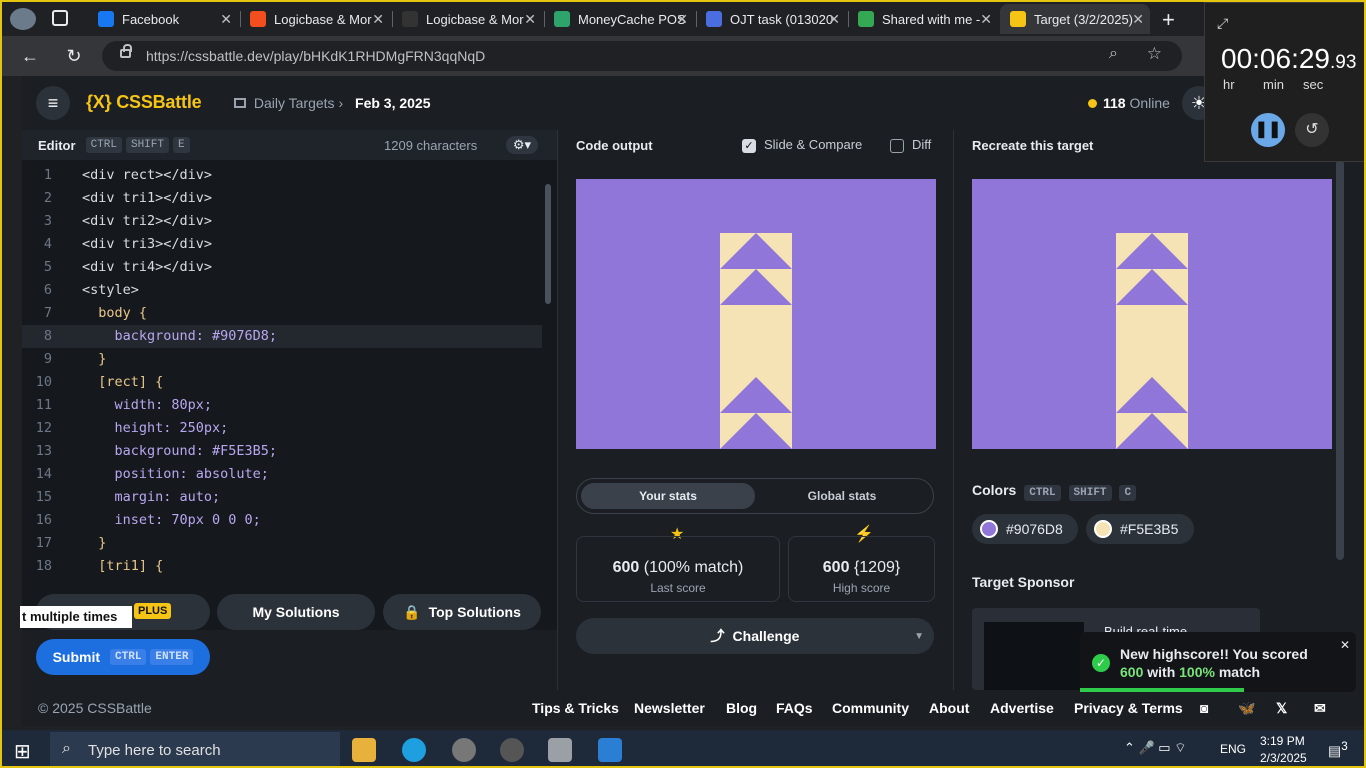 This screenshot has height=768, width=1366. I want to click on checkbox-icon, so click(897, 145).